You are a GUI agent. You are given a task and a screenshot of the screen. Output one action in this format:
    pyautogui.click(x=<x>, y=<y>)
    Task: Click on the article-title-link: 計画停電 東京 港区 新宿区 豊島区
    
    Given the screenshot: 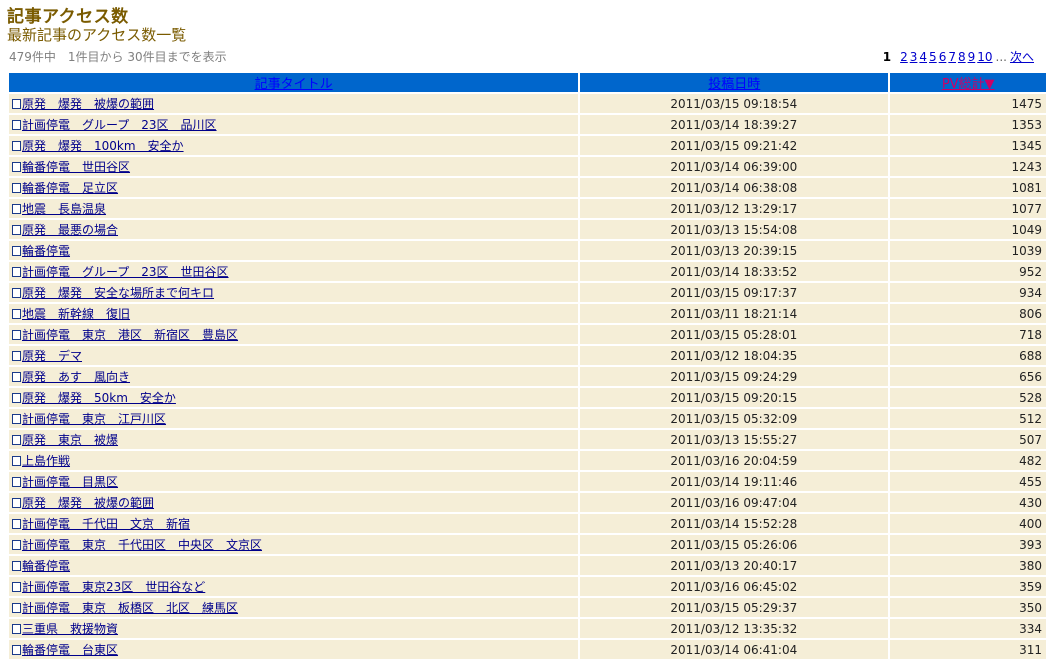 What is the action you would take?
    pyautogui.click(x=130, y=335)
    